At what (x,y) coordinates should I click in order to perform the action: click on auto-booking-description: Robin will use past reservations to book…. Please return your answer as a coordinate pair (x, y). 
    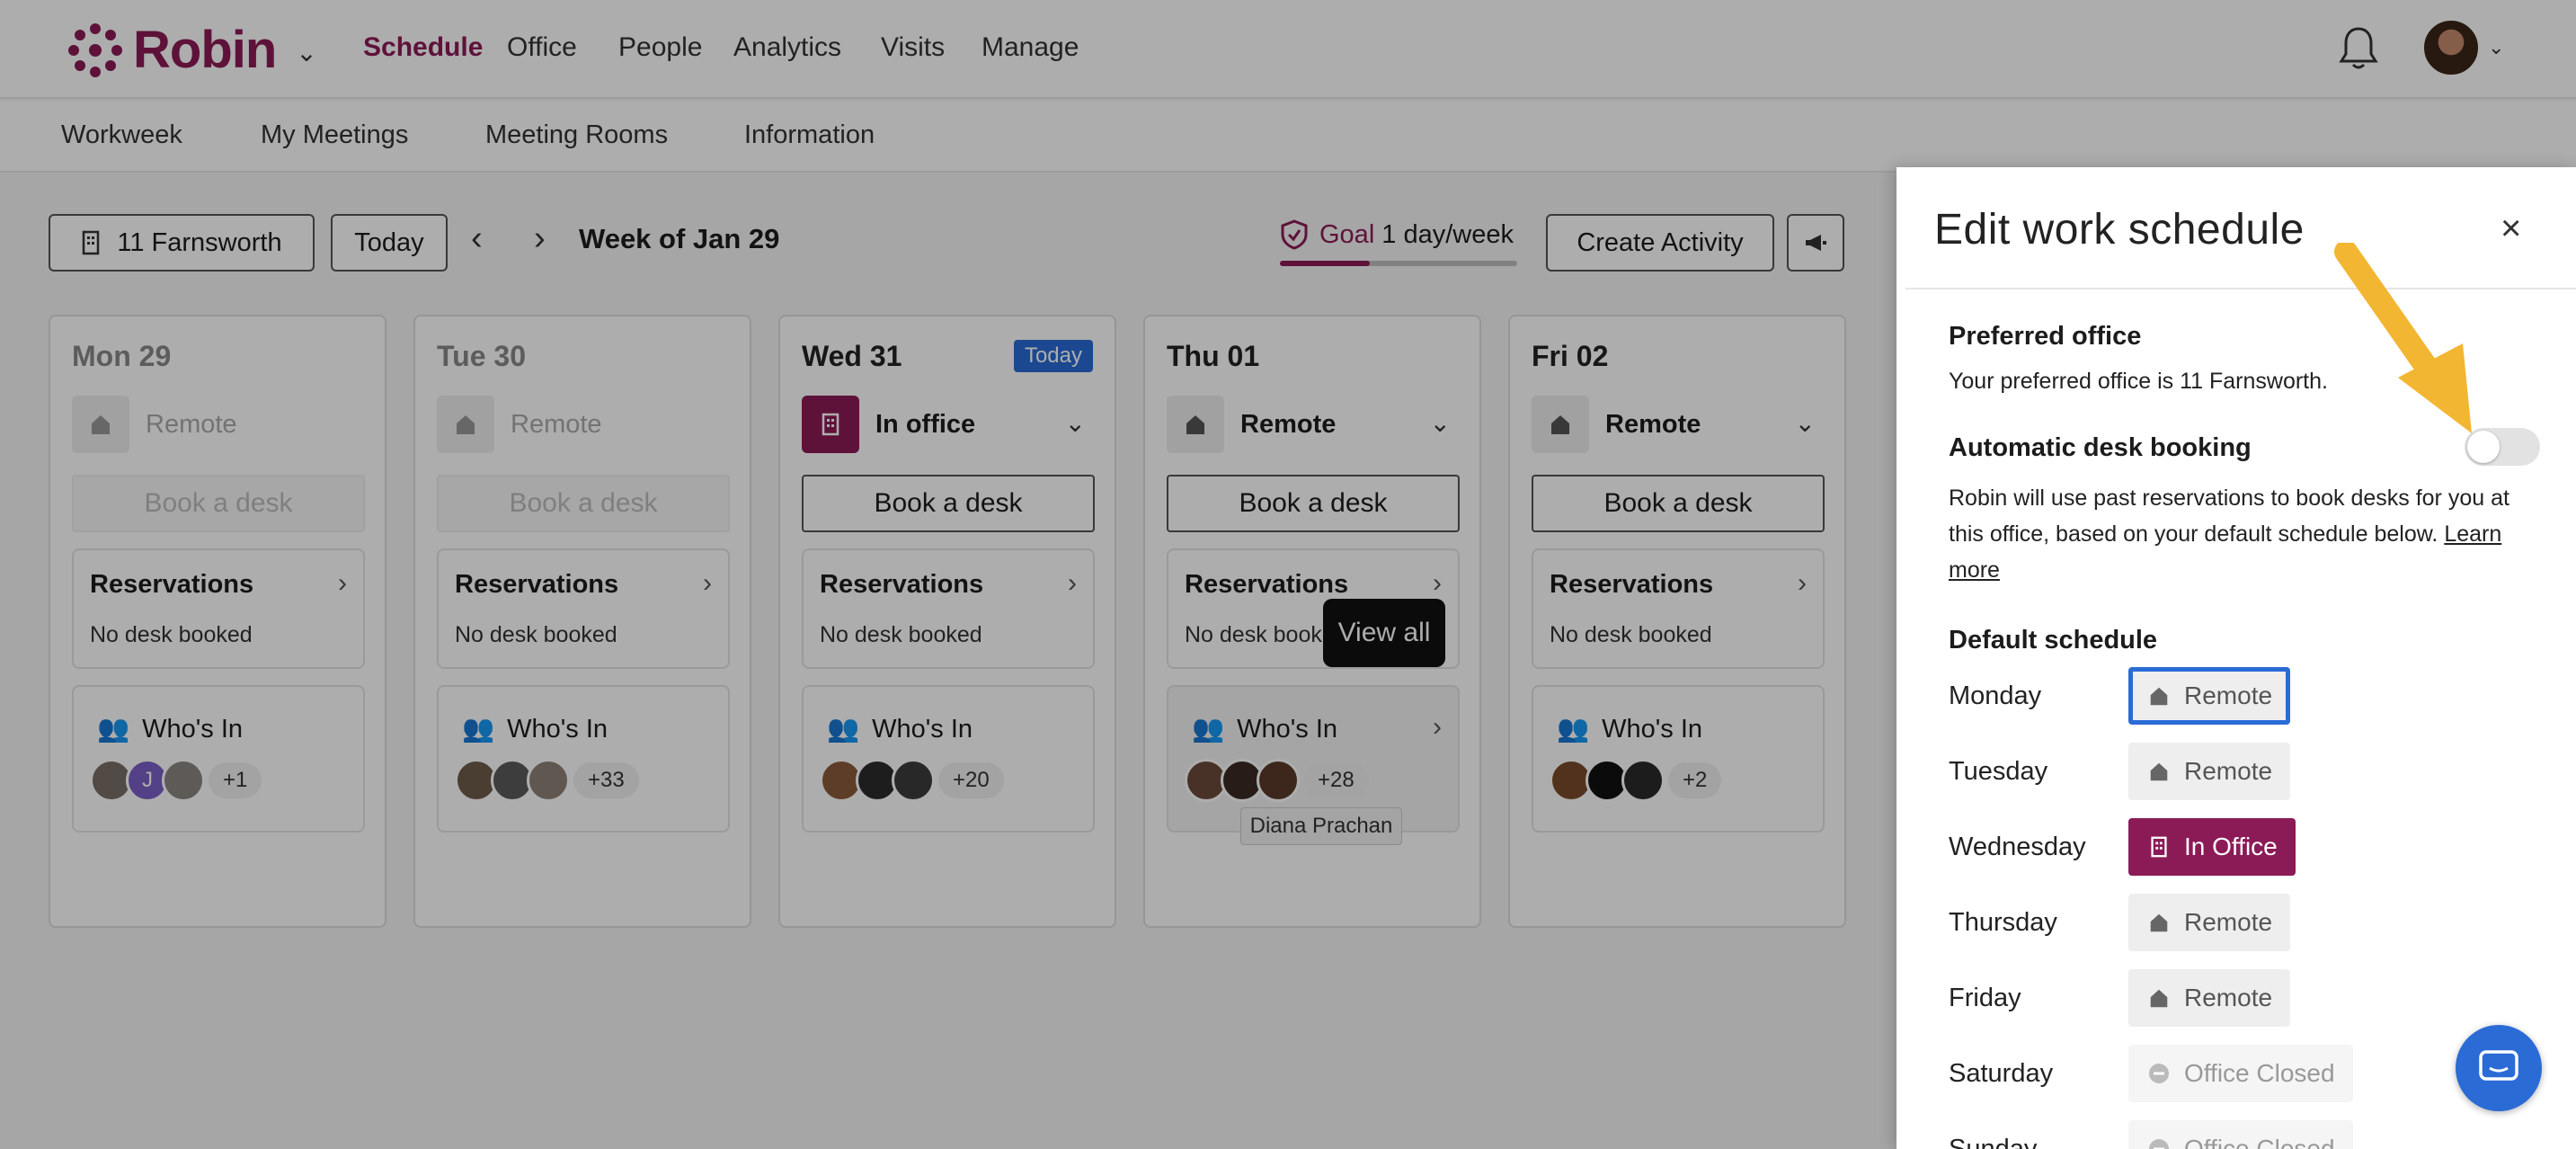
    Looking at the image, I should click on (2241, 534).